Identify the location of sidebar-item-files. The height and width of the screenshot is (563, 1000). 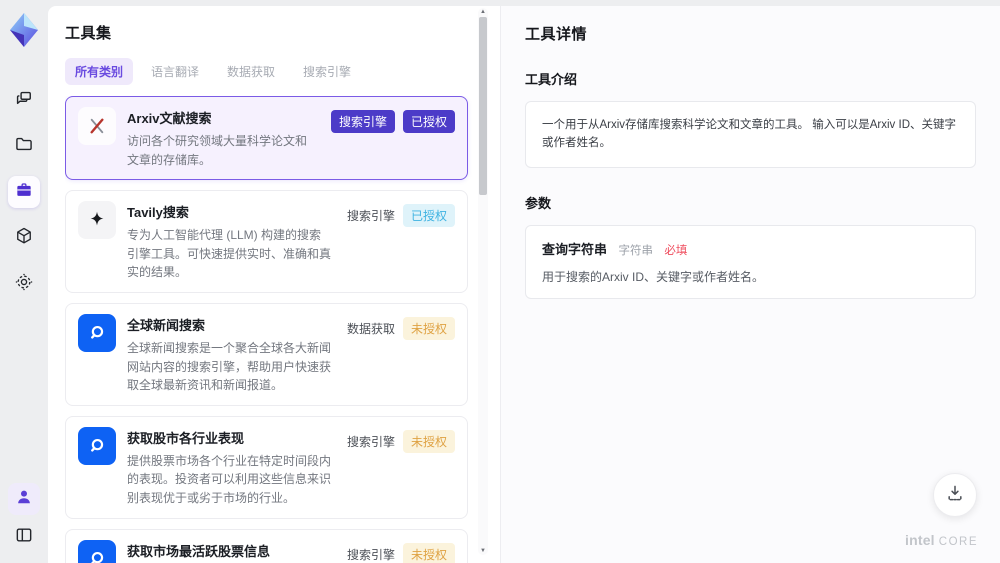
(24, 146).